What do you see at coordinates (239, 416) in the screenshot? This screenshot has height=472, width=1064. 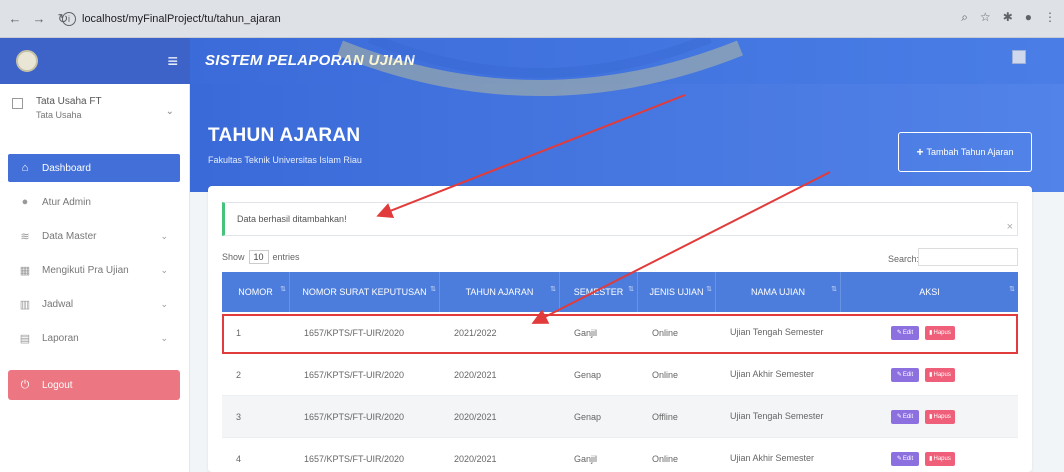 I see `cell-nomor: 3` at bounding box center [239, 416].